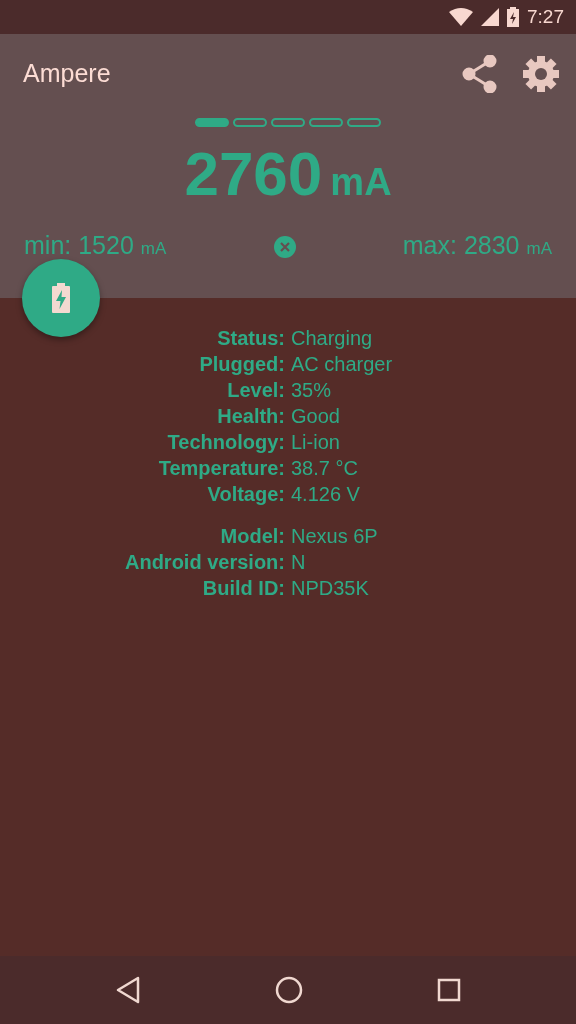 The height and width of the screenshot is (1024, 576). I want to click on recents-icon, so click(449, 990).